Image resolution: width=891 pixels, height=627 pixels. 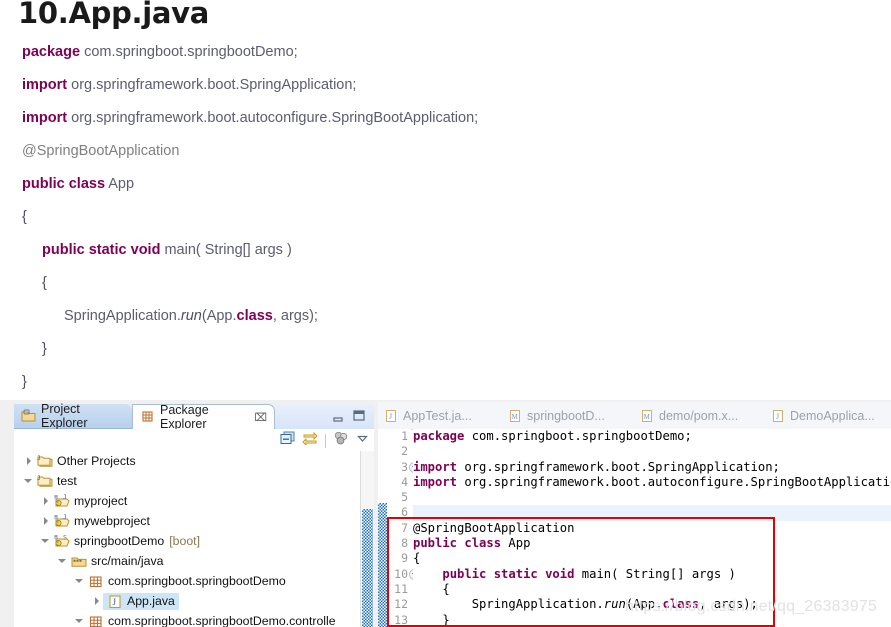 What do you see at coordinates (197, 581) in the screenshot?
I see `tree-item-label: com.springboot.springbootDemo` at bounding box center [197, 581].